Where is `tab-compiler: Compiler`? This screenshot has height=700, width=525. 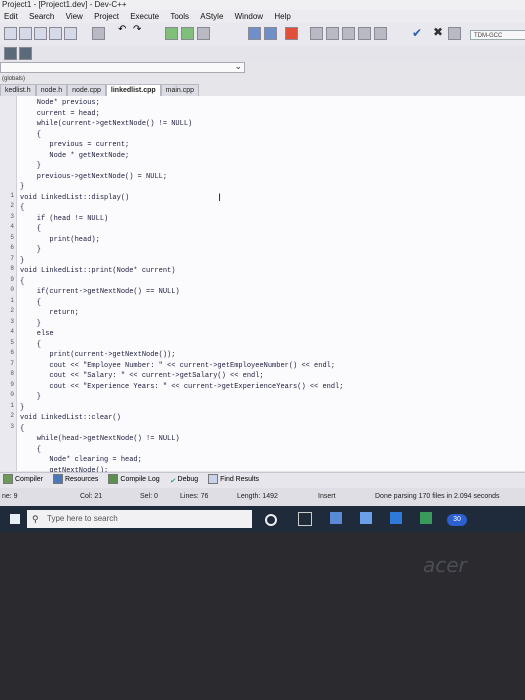 tab-compiler: Compiler is located at coordinates (23, 480).